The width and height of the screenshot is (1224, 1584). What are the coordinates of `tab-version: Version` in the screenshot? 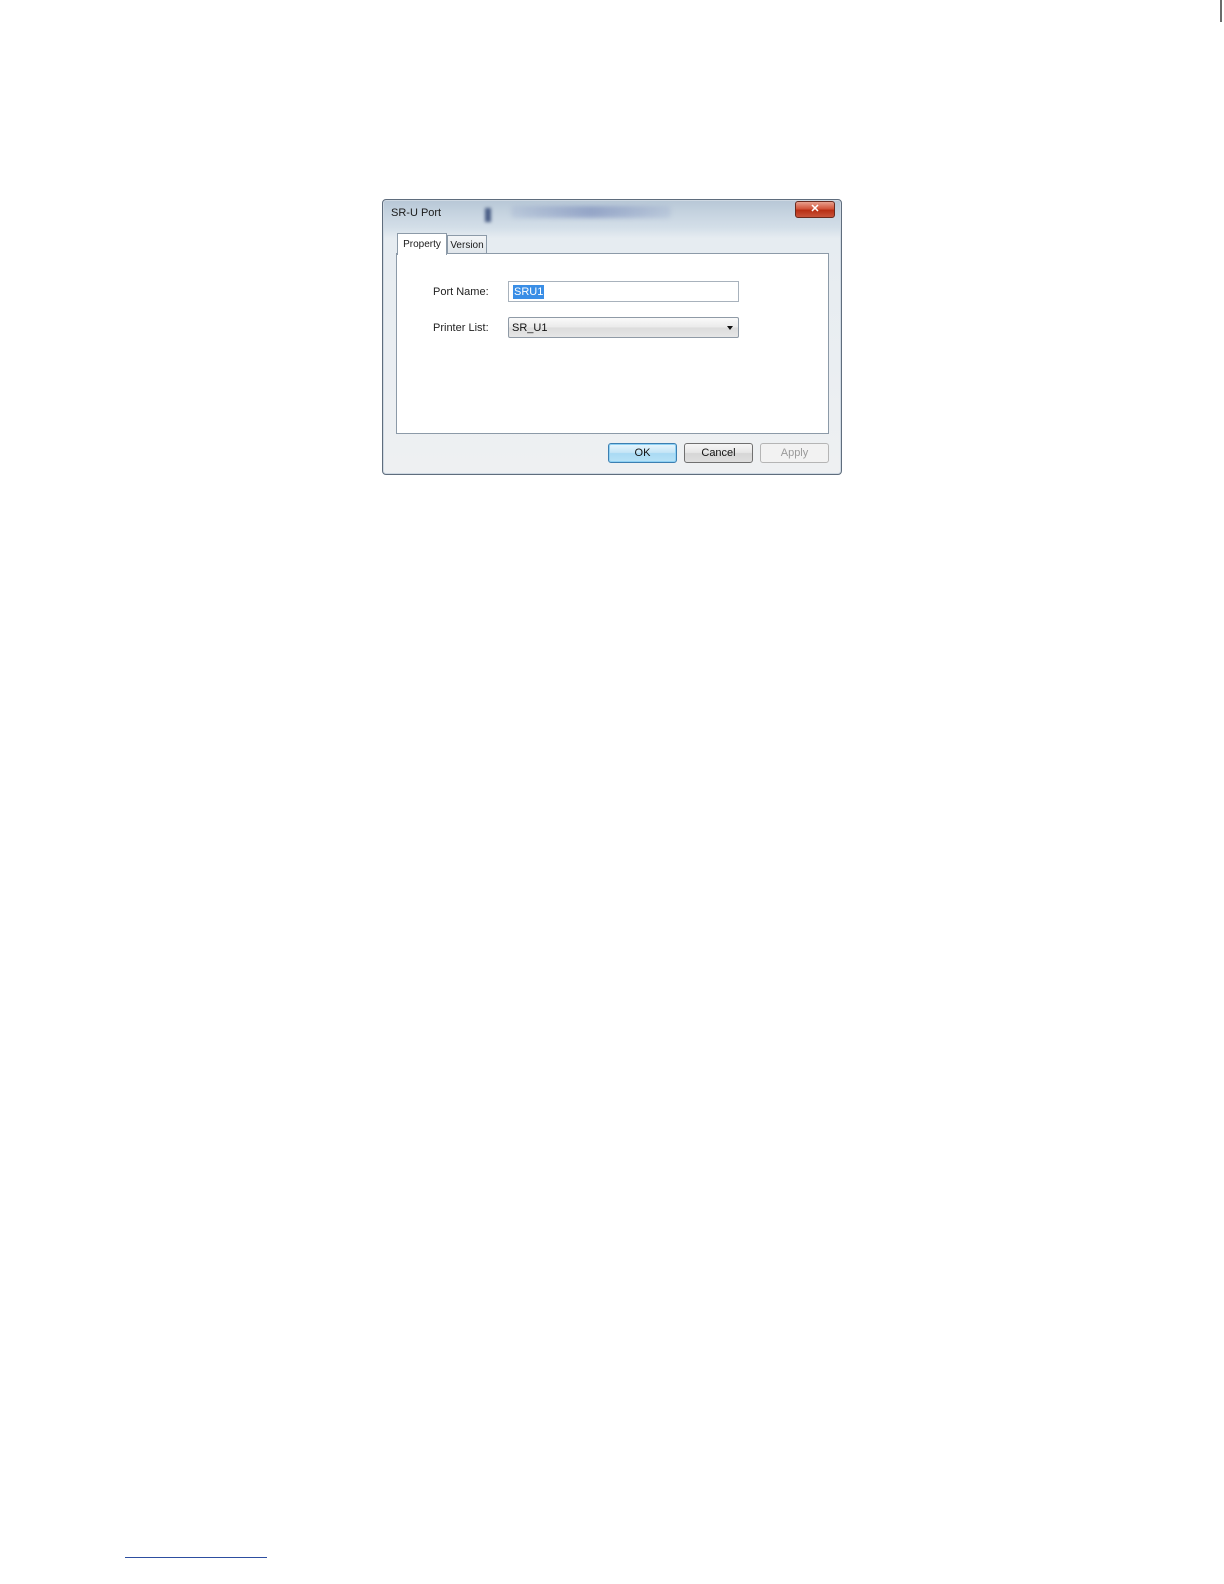 It's located at (467, 244).